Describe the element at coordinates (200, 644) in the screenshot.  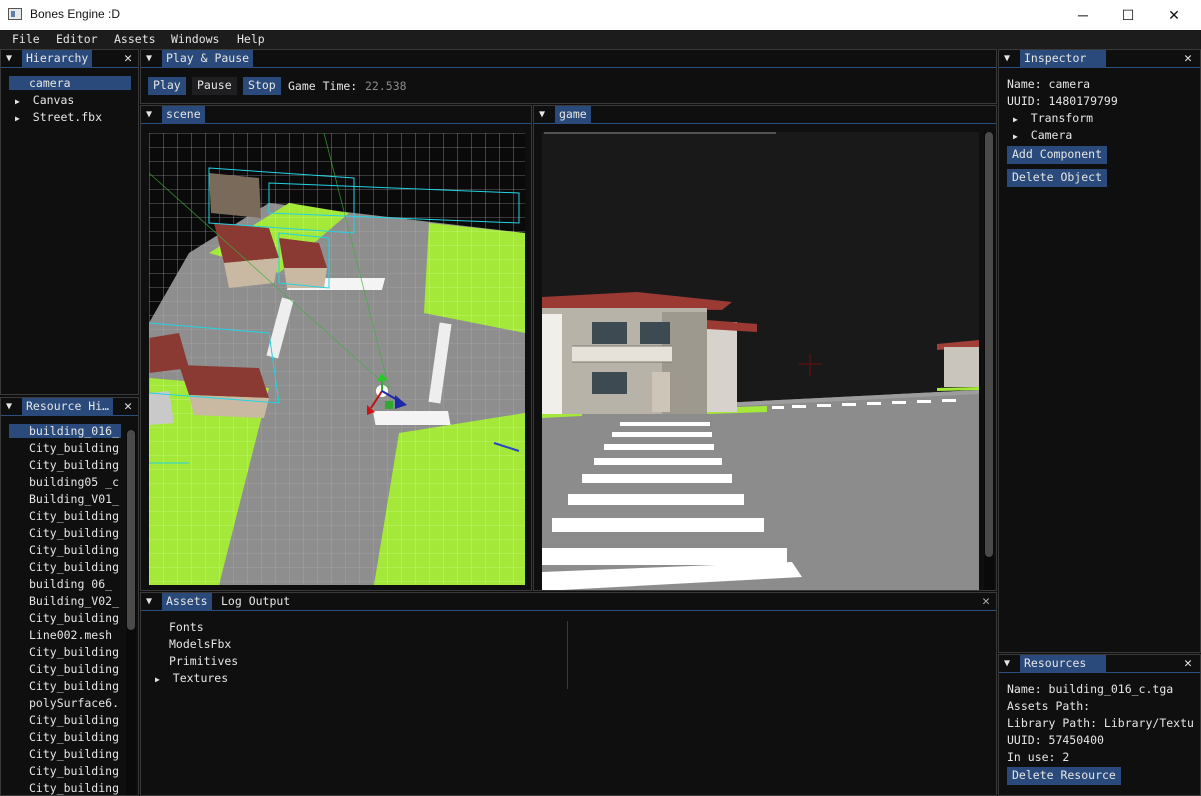
I see `asset-folder-modelsfbx: ModelsFbx` at that location.